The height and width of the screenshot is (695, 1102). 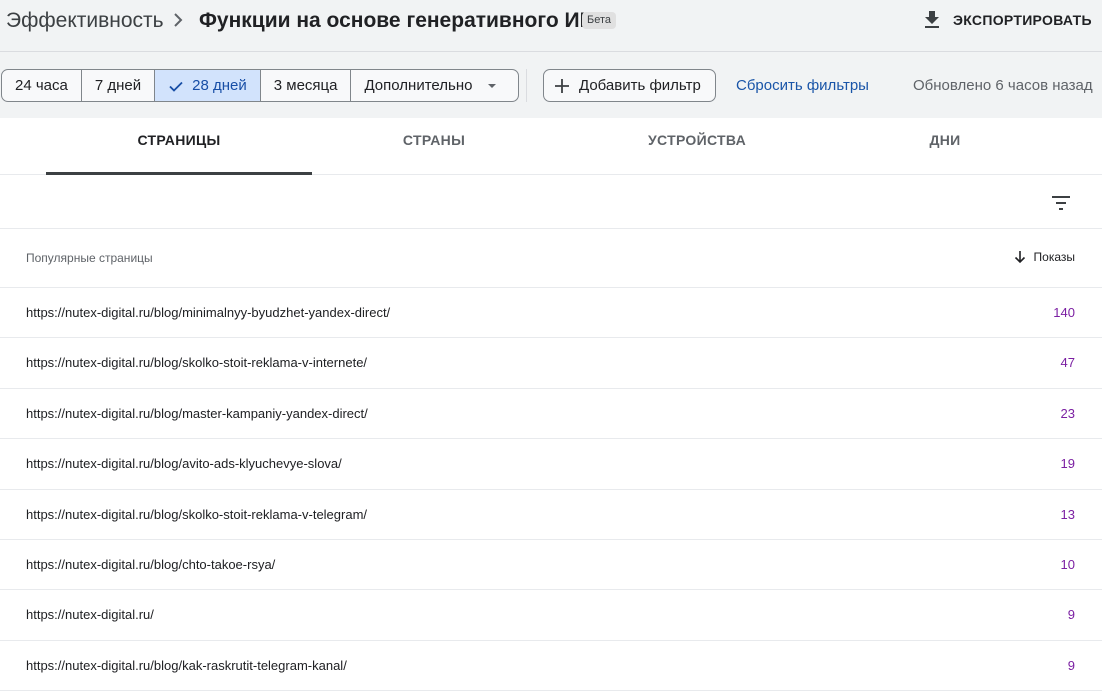 What do you see at coordinates (640, 85) in the screenshot?
I see `add-filter-label: Добавить фильтр` at bounding box center [640, 85].